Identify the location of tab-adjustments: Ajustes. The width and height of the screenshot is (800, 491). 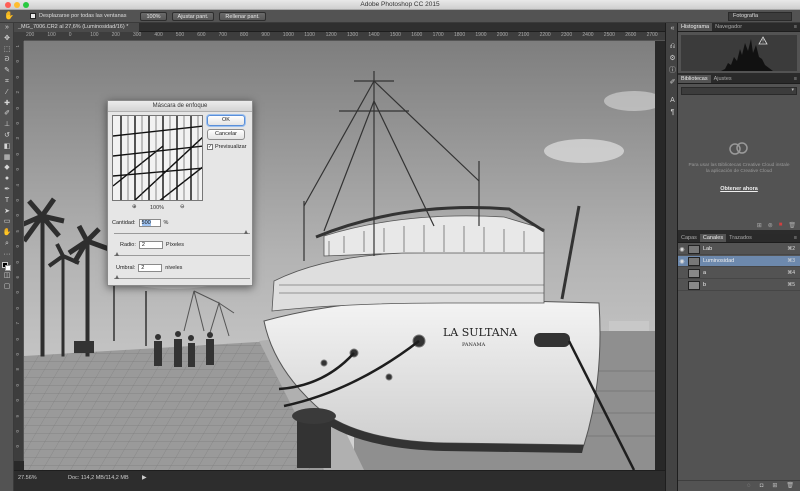
(723, 79).